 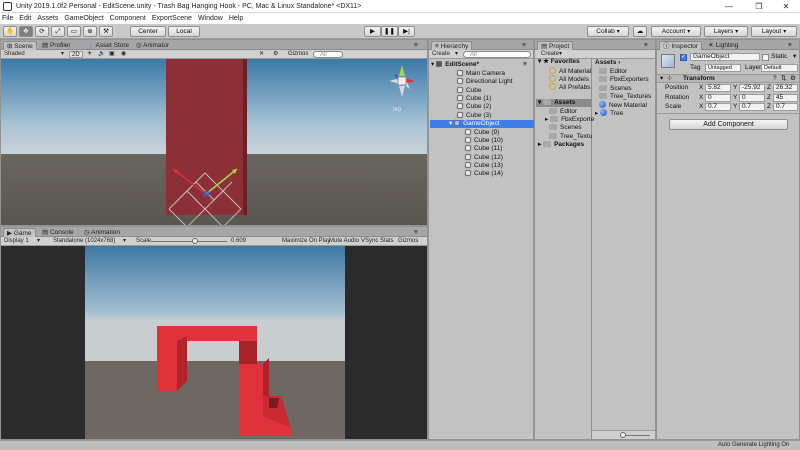 What do you see at coordinates (20, 45) in the screenshot?
I see `tab-scene: ⊞ Scene` at bounding box center [20, 45].